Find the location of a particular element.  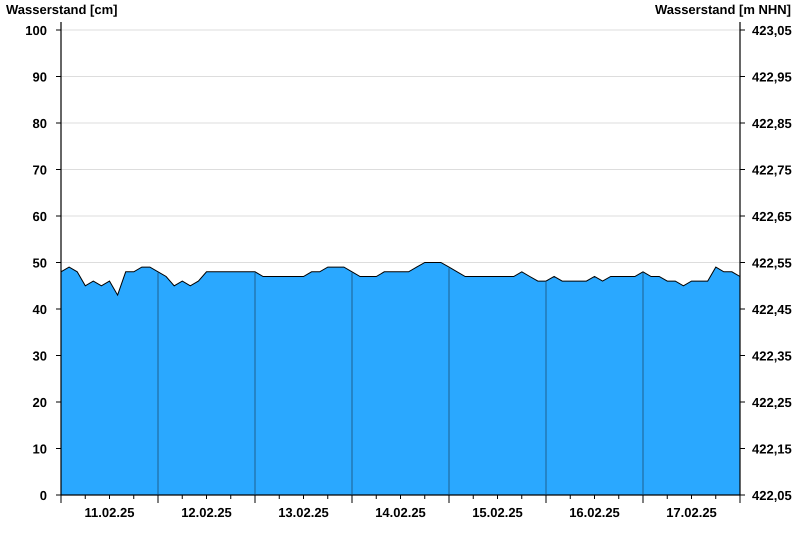

x-tick-label: 12.02.25 is located at coordinates (206, 512).